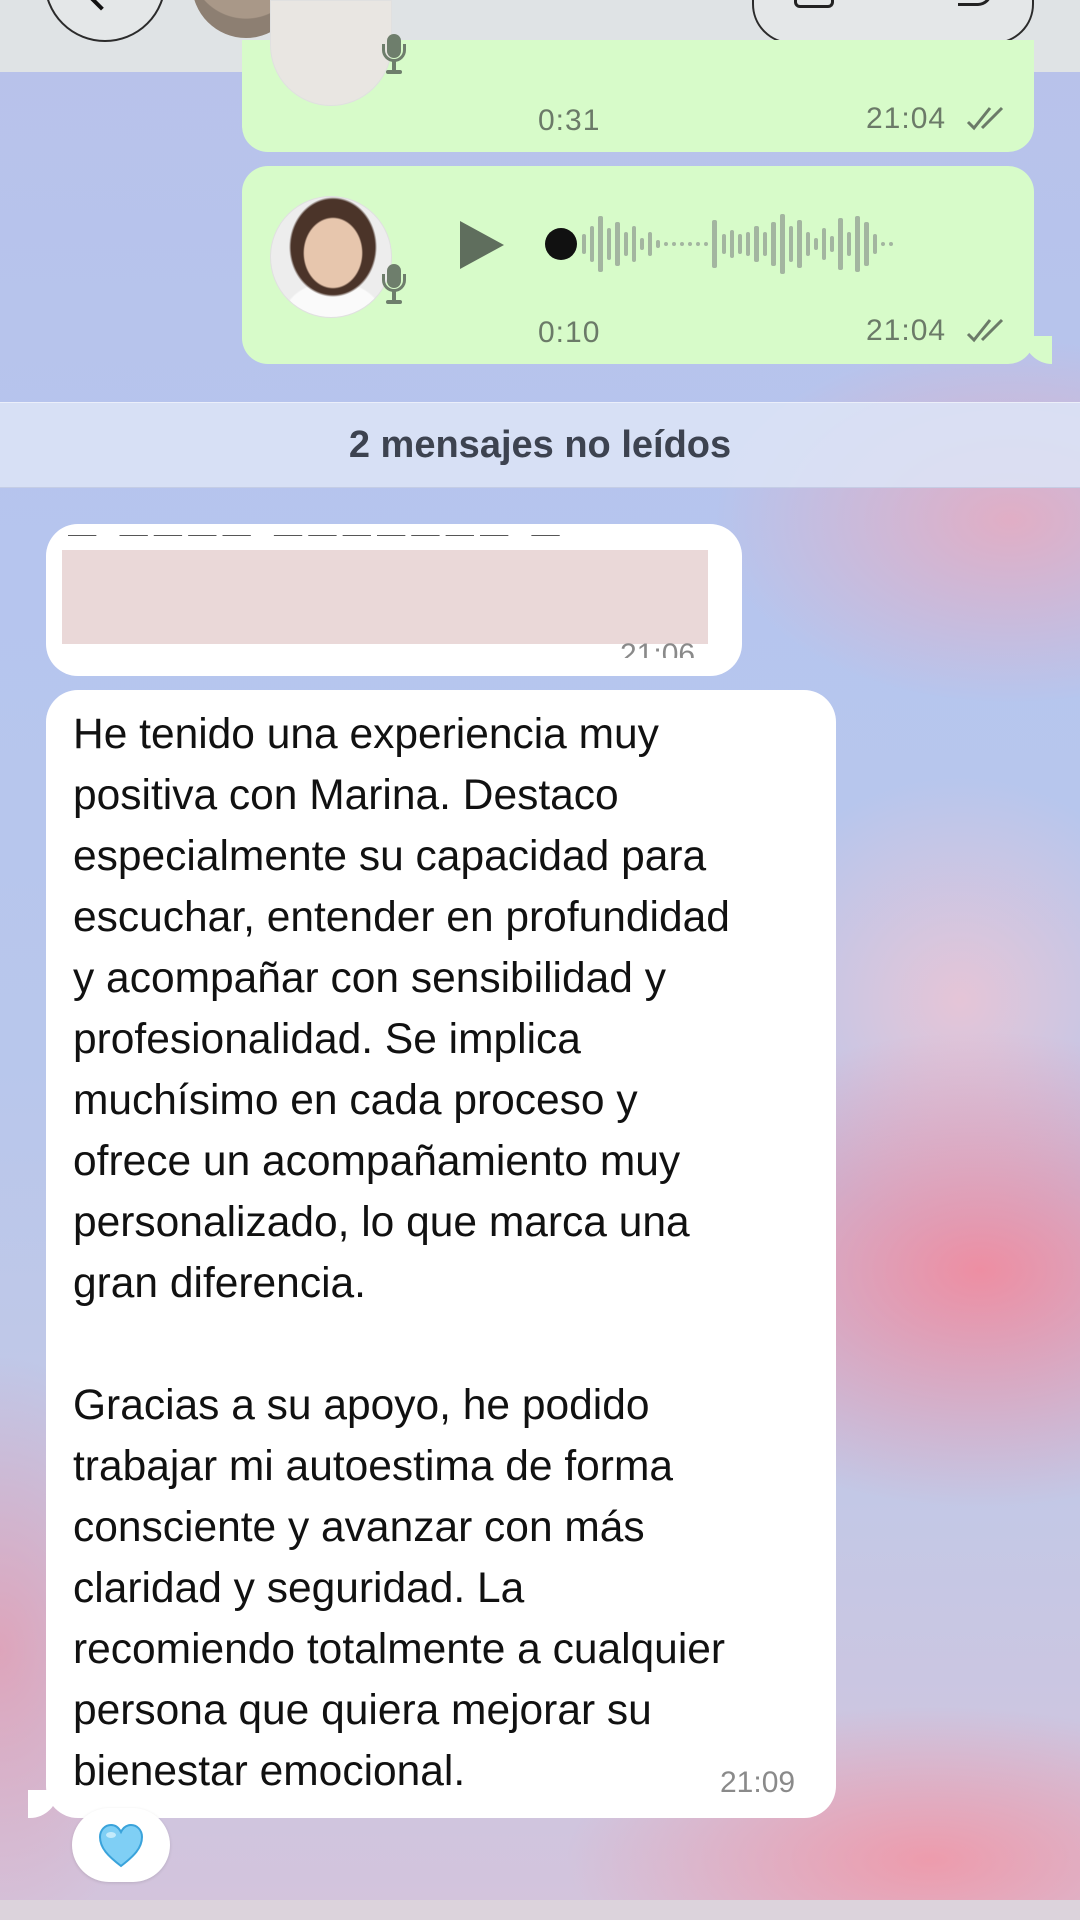  Describe the element at coordinates (893, 22) in the screenshot. I see `call-actions` at that location.